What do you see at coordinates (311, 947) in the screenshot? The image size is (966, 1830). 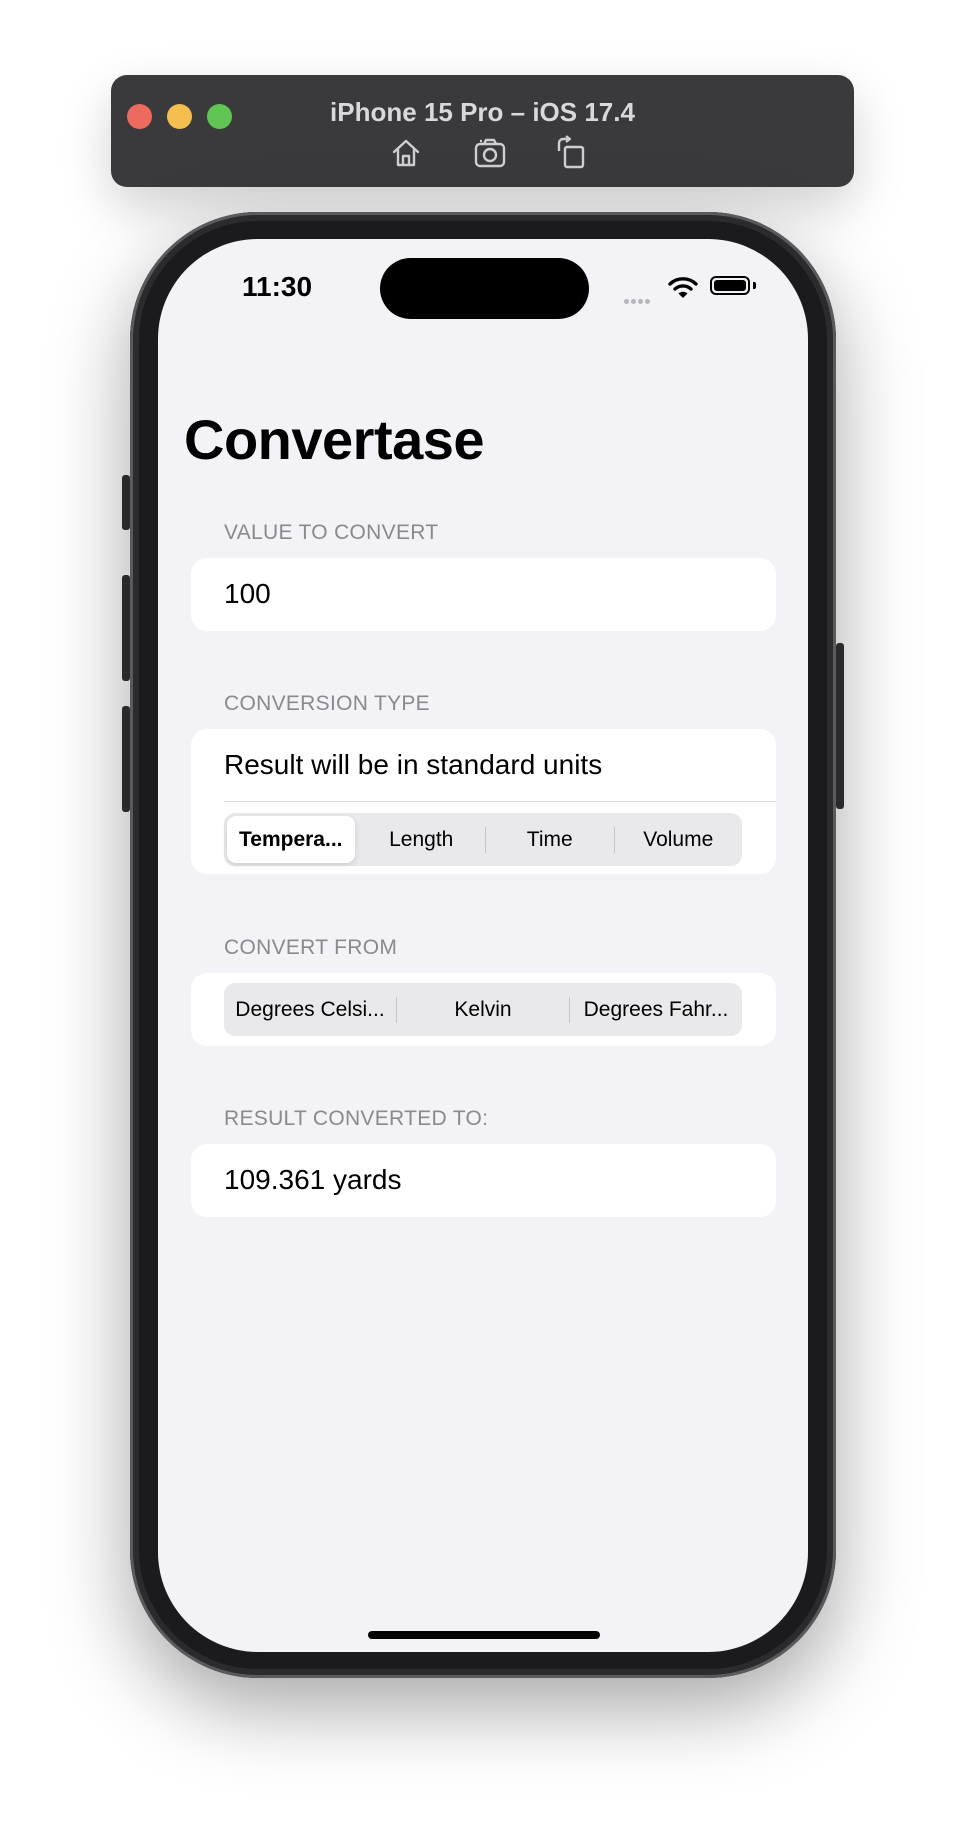 I see `convert-from-header: CONVERT FROM` at bounding box center [311, 947].